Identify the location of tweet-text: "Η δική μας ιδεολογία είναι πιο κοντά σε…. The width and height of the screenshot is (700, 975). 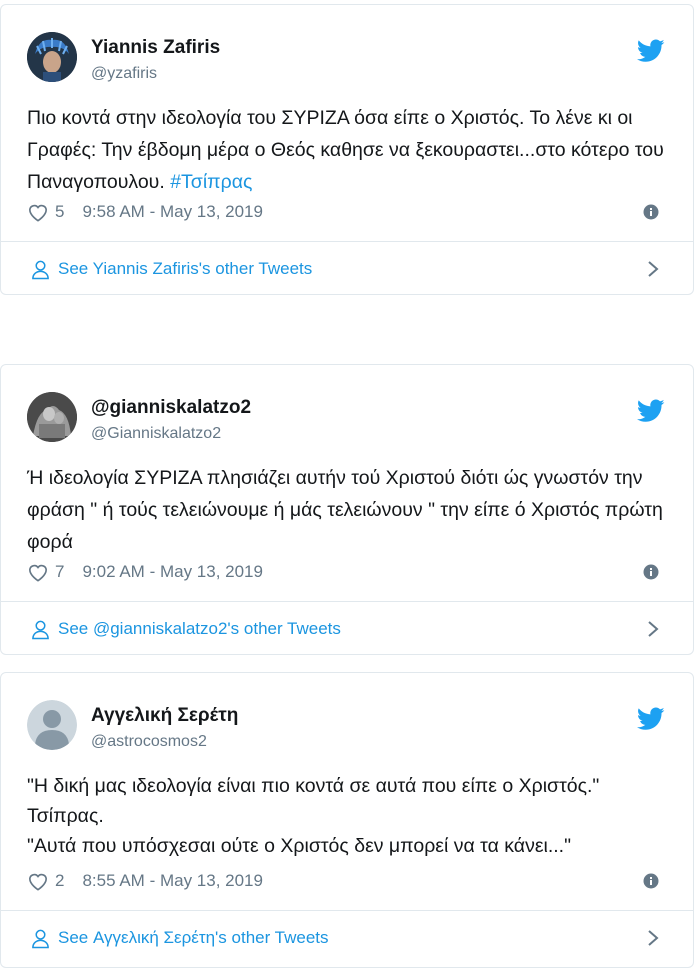
(347, 816).